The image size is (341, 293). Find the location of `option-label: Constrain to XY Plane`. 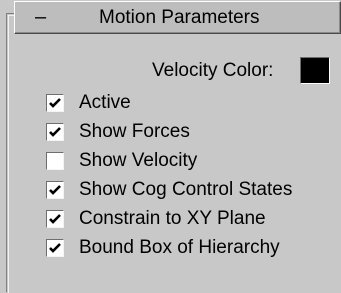

option-label: Constrain to XY Plane is located at coordinates (172, 218).